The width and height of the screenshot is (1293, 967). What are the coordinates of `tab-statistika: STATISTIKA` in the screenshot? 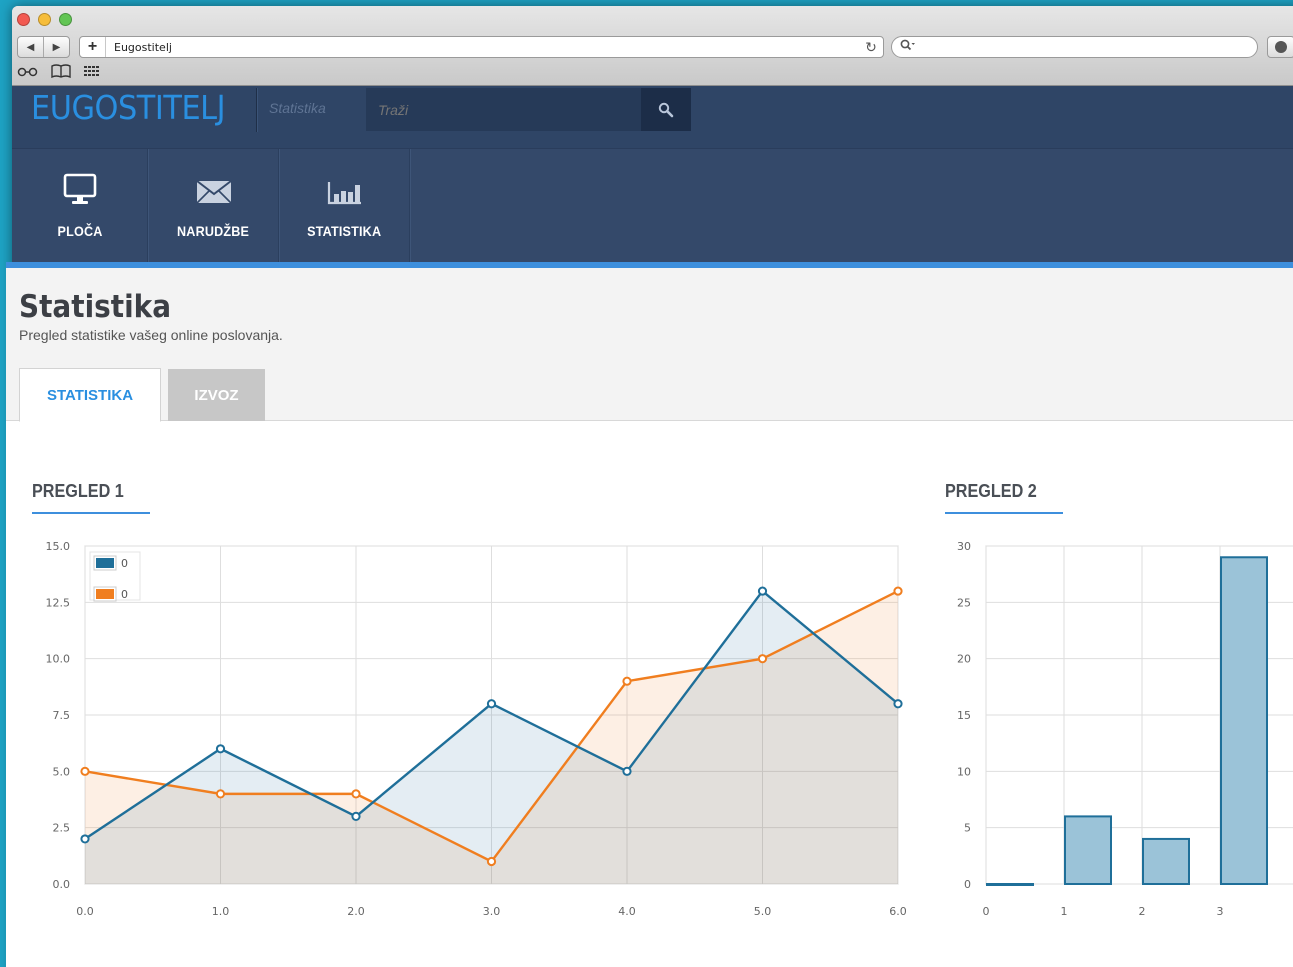 It's located at (90, 395).